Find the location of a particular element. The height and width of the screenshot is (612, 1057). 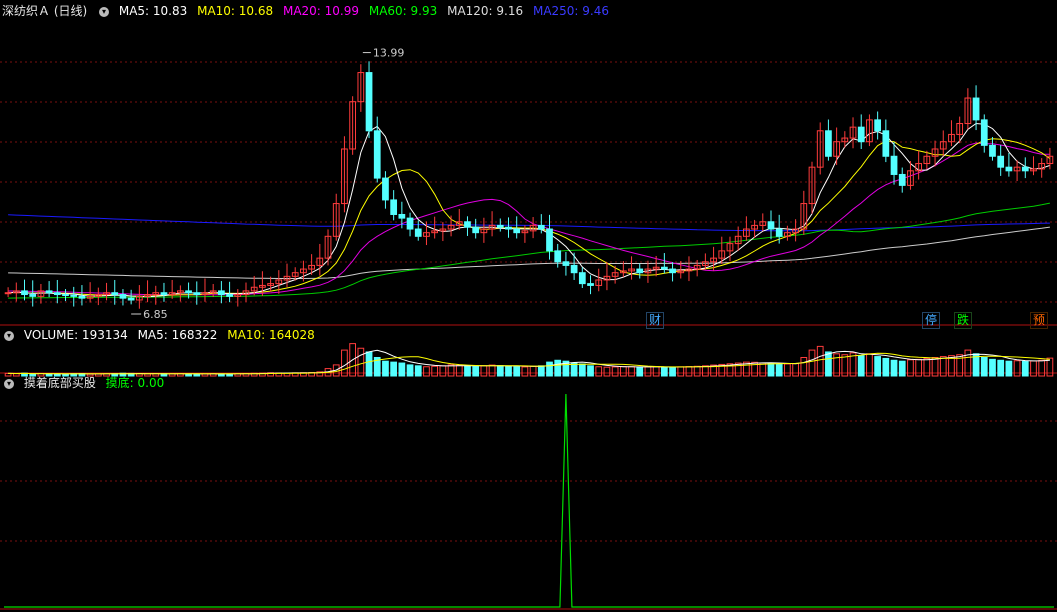

legend-ma10: MA10: 10.68 is located at coordinates (235, 11).